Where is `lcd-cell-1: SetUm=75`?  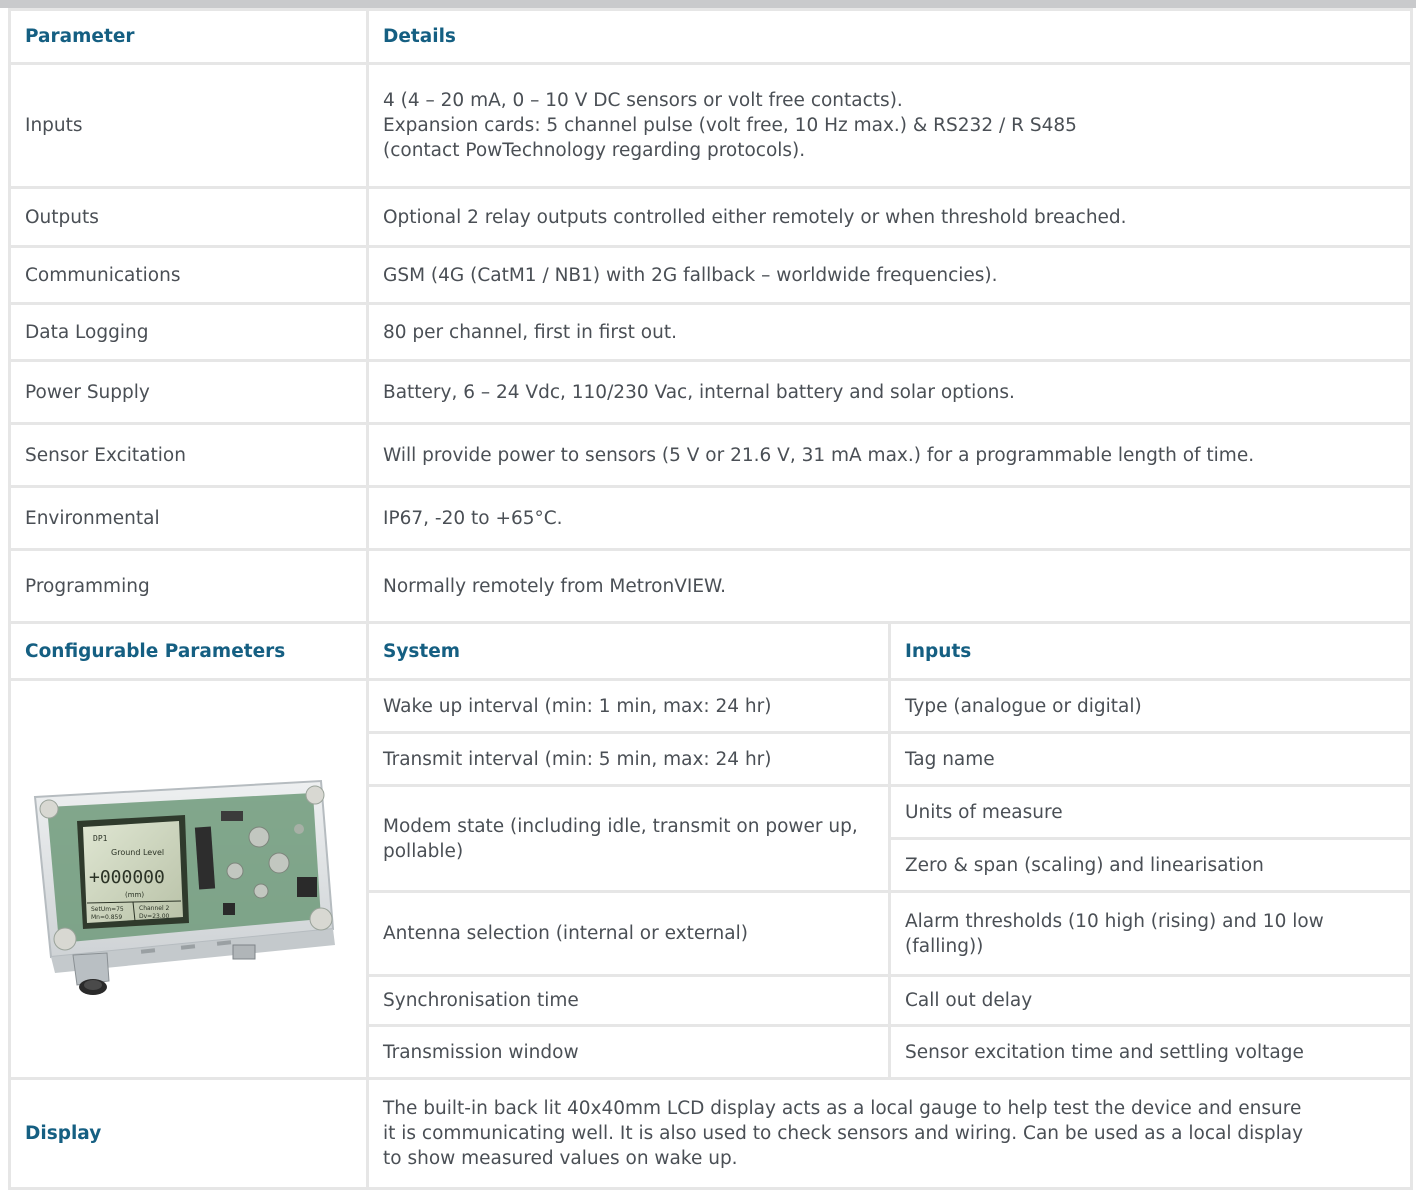
lcd-cell-1: SetUm=75 is located at coordinates (107, 909).